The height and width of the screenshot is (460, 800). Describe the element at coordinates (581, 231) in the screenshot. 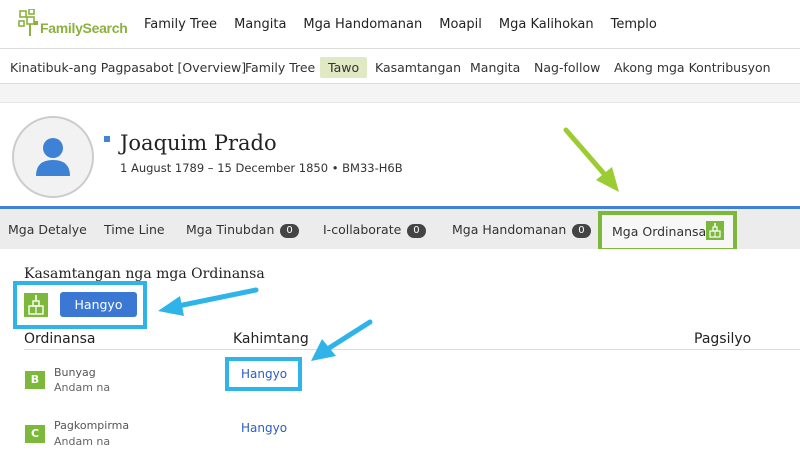

I see `handomanan-count-badge: 0` at that location.